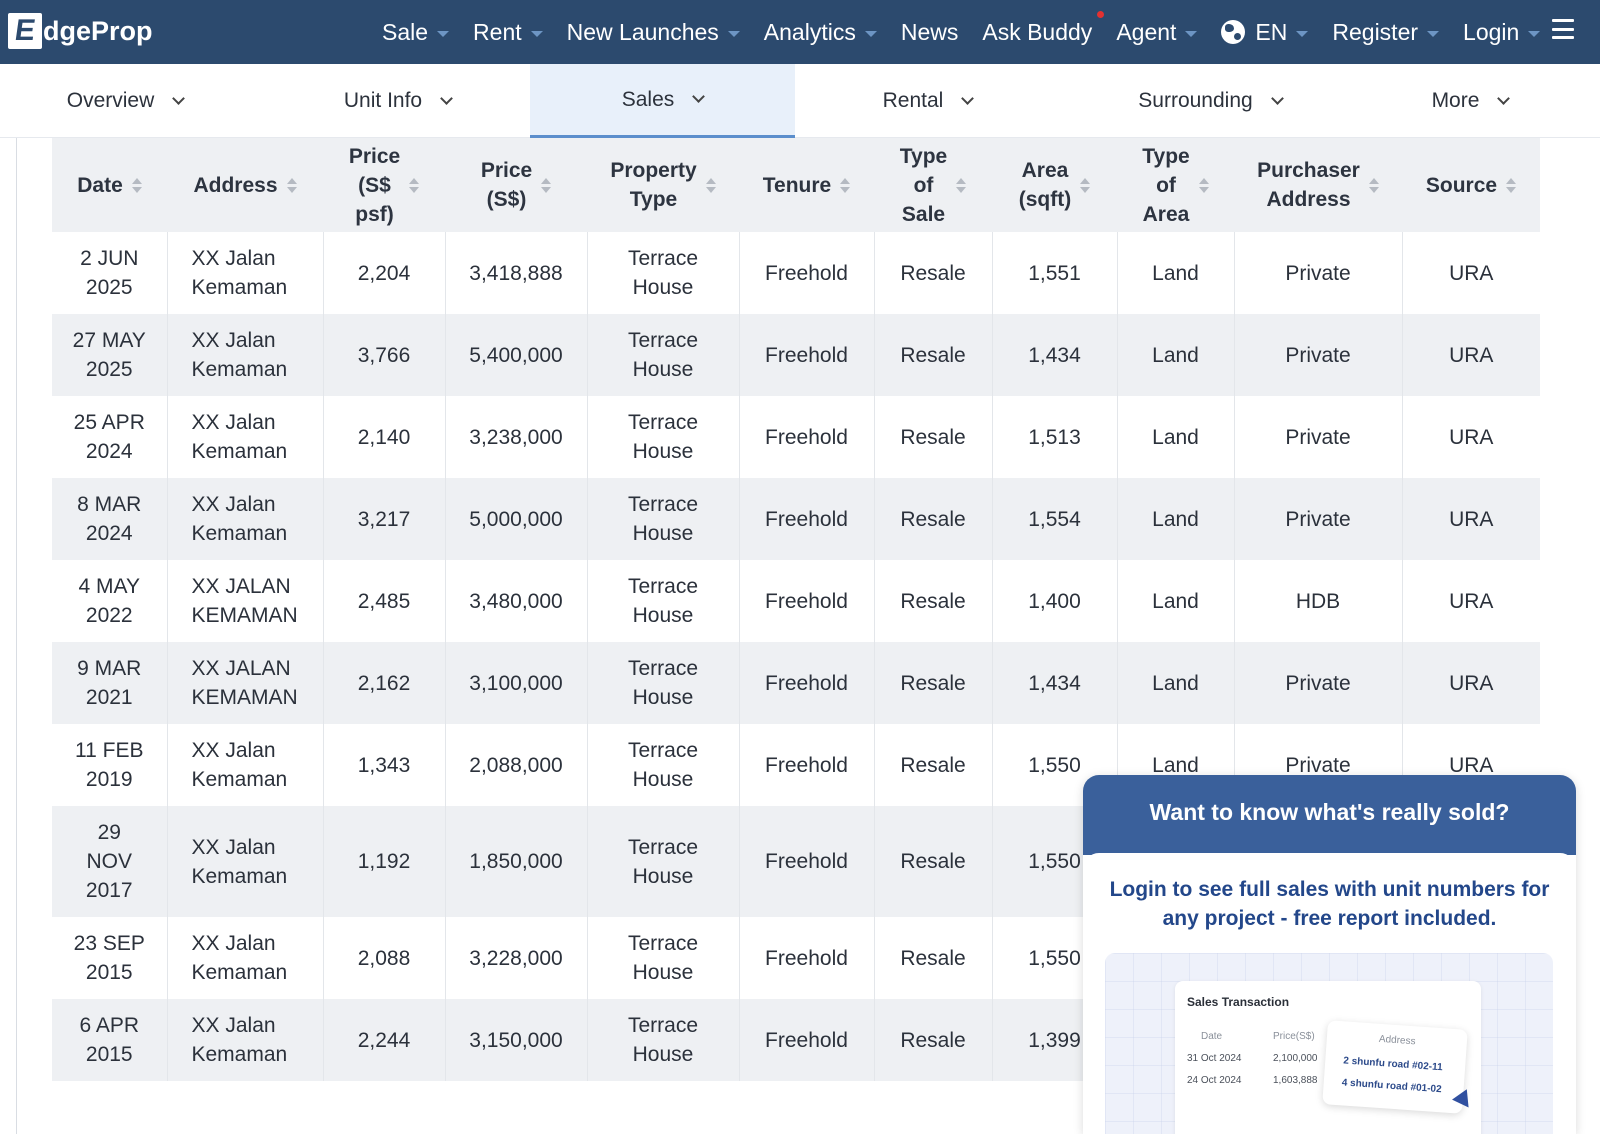 The width and height of the screenshot is (1600, 1134). I want to click on column-header: Address, so click(245, 185).